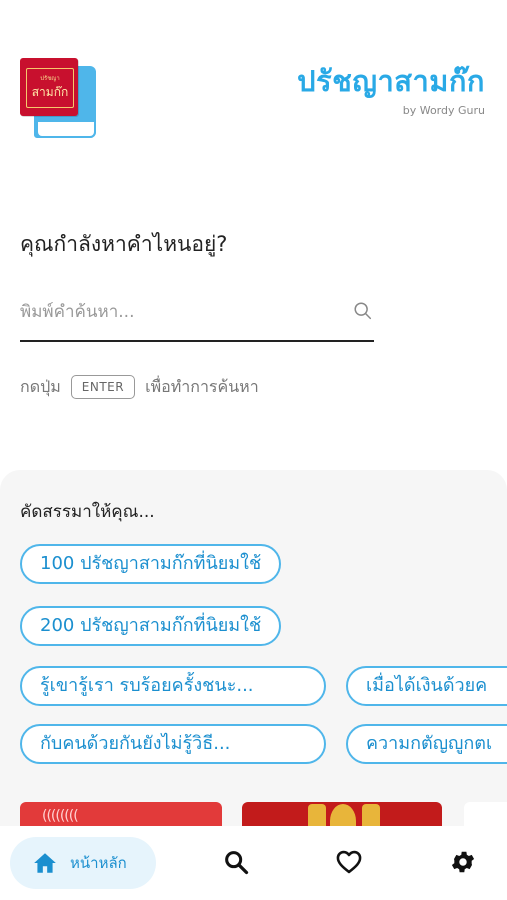  Describe the element at coordinates (139, 387) in the screenshot. I see `search-hint: กดปุ่ม ENTER เพื่อทำการค้นหา` at that location.